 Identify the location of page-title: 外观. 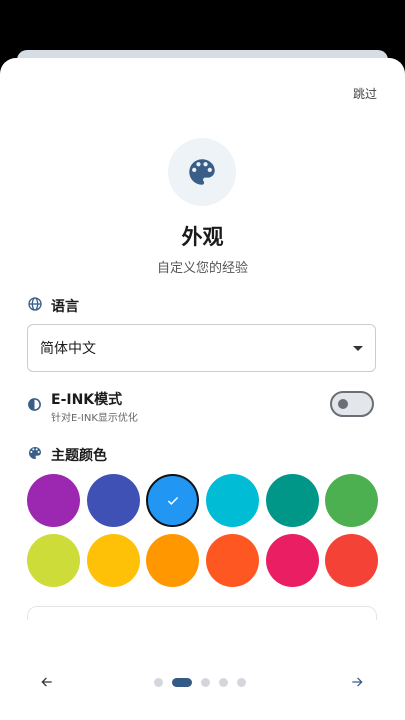
(202, 237).